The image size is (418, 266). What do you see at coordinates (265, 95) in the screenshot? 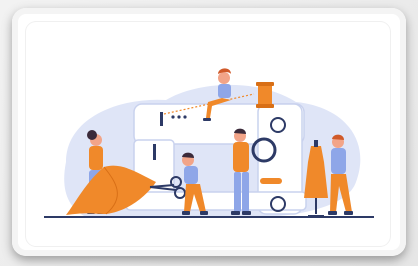
I see `thread-spool` at bounding box center [265, 95].